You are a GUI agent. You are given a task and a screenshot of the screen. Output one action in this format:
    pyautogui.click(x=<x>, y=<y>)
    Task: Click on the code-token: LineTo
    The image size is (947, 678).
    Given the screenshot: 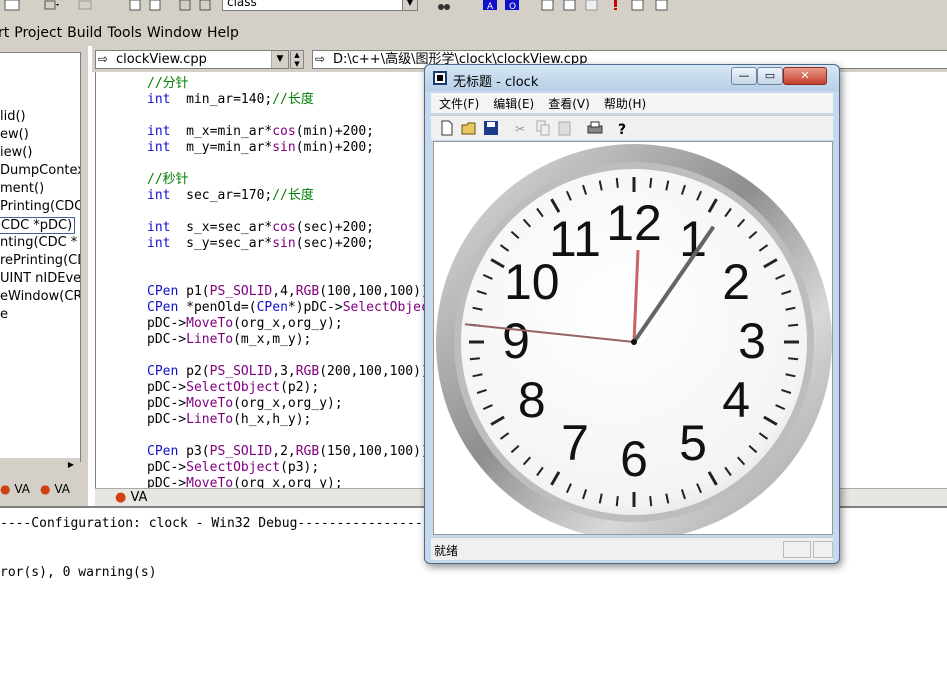 What is the action you would take?
    pyautogui.click(x=210, y=419)
    